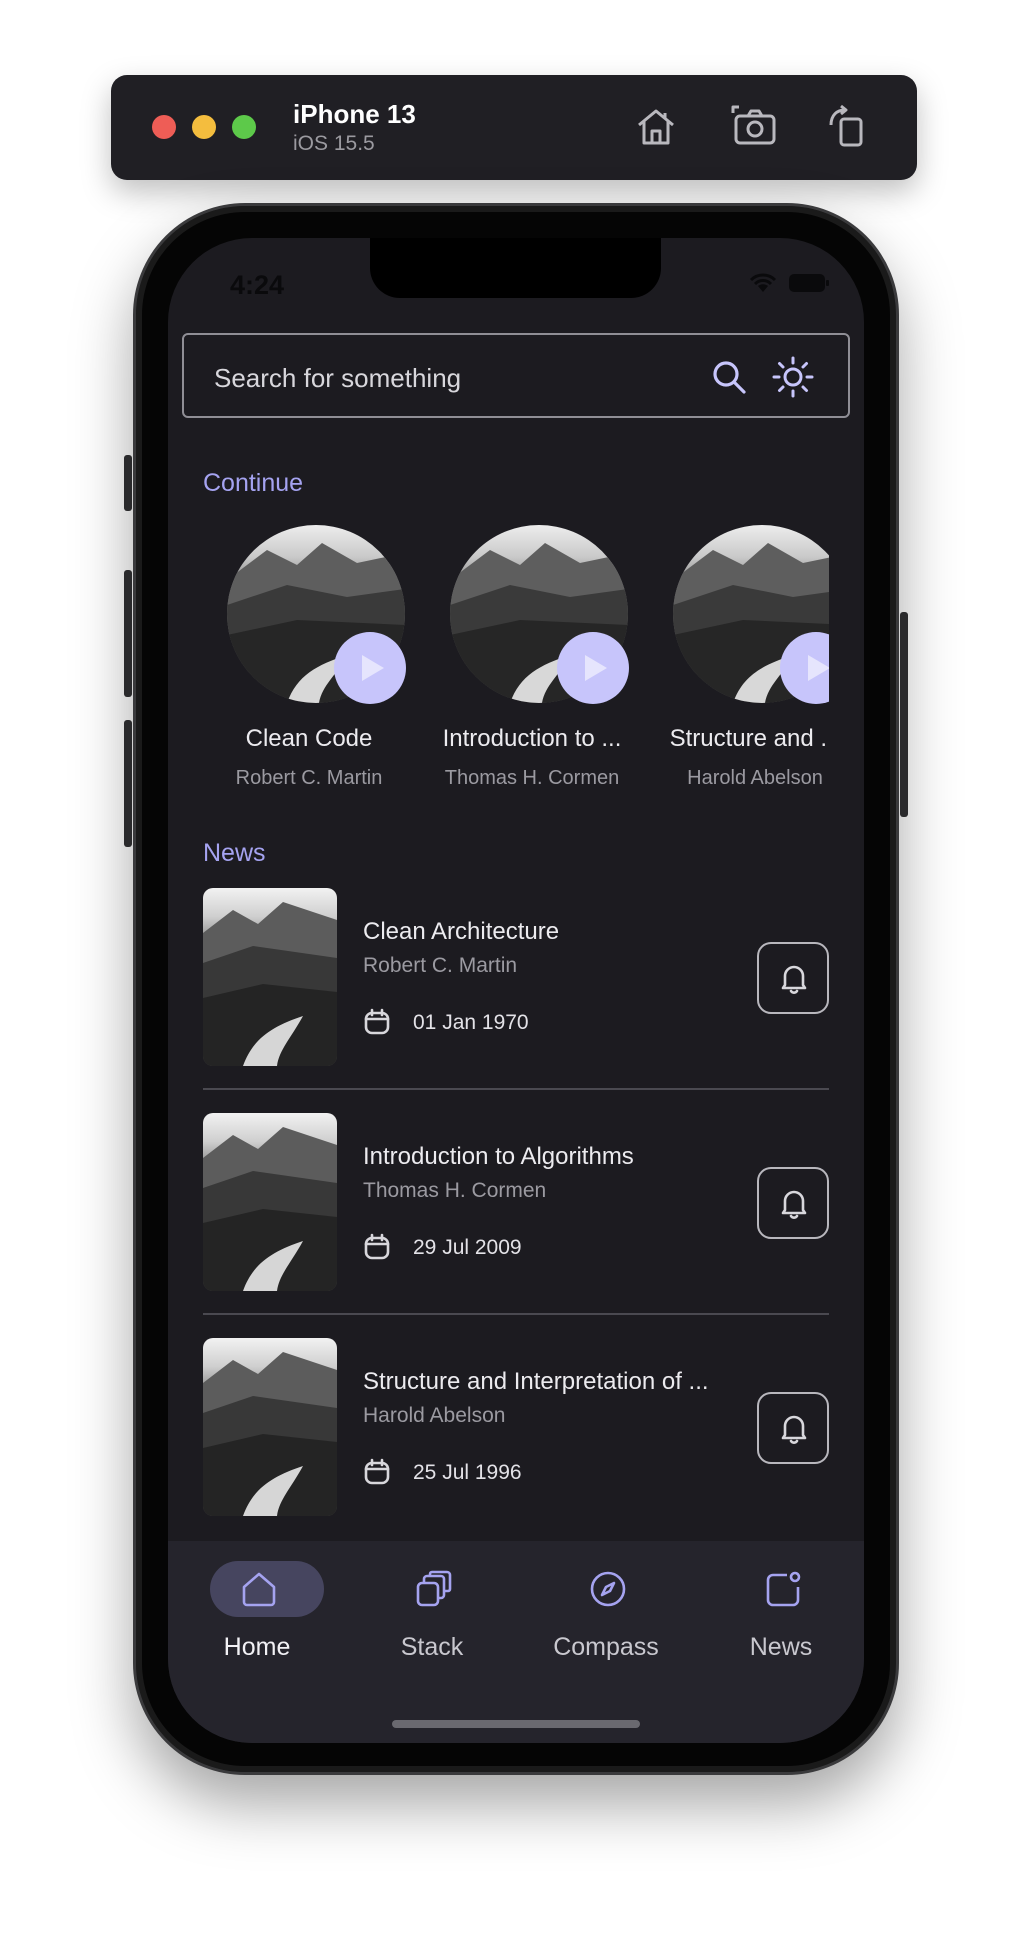  I want to click on screenshot-icon, so click(755, 127).